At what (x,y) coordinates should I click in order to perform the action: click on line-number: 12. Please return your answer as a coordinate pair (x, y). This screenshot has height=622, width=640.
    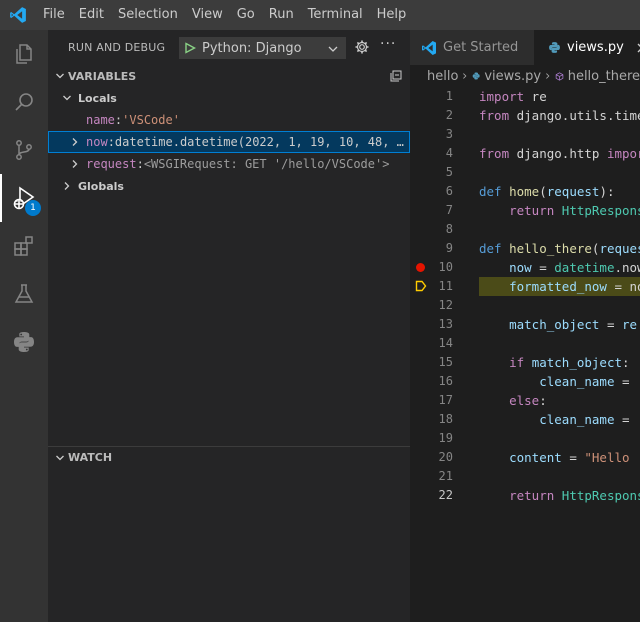
    Looking at the image, I should click on (441, 305).